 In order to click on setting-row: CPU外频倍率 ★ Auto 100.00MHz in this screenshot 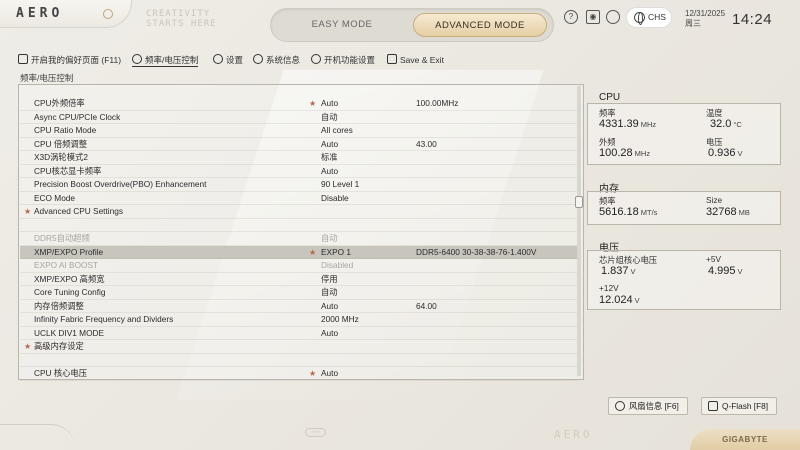, I will do `click(298, 104)`.